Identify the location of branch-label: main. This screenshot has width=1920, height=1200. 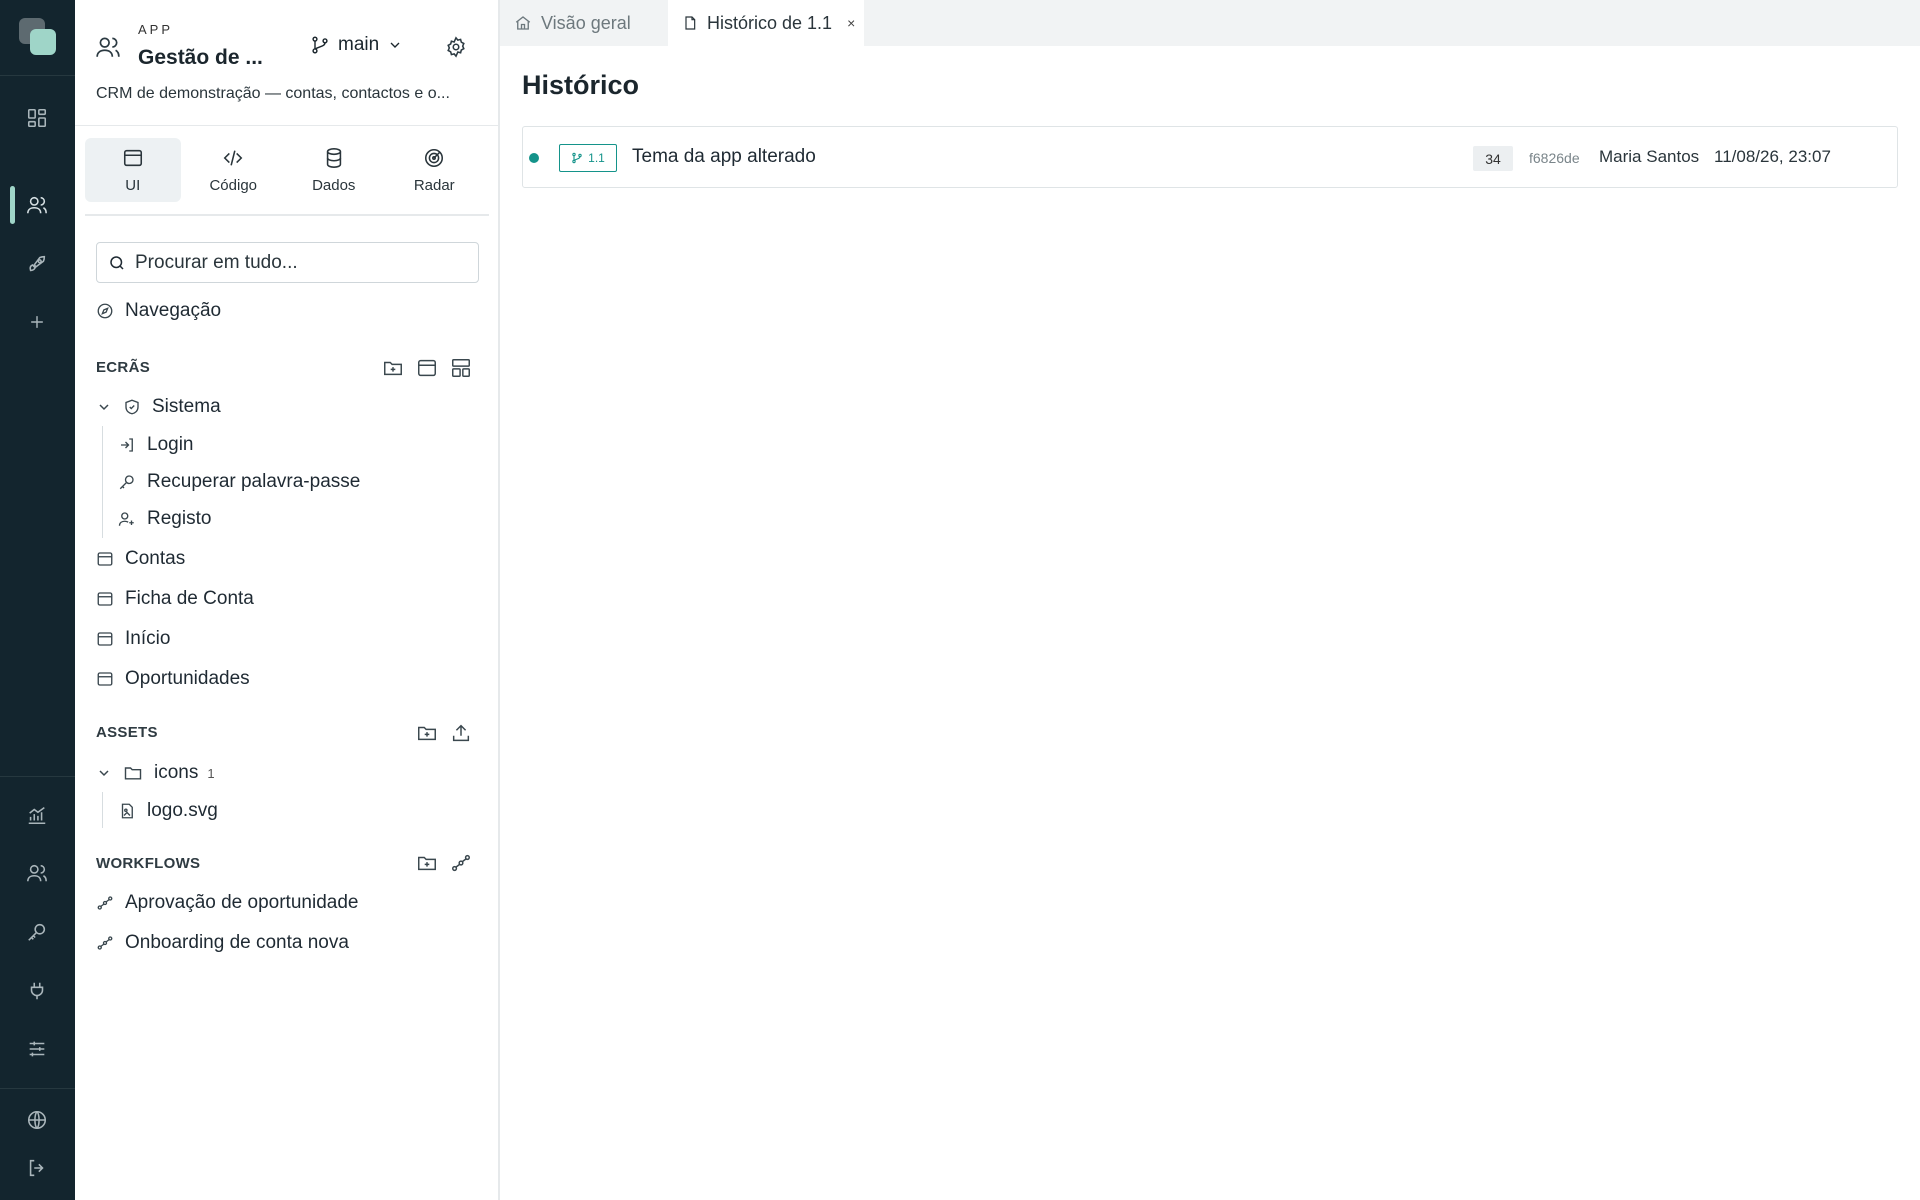
(359, 44).